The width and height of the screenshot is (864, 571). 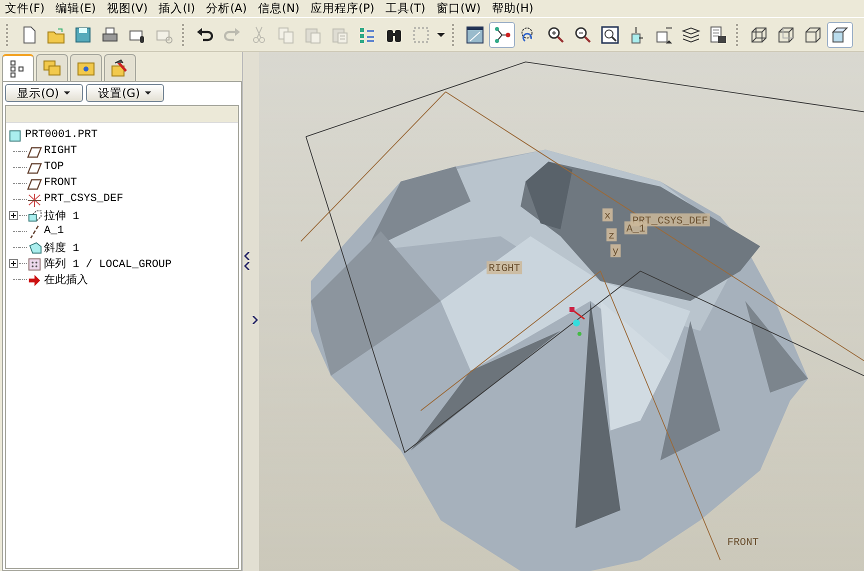 What do you see at coordinates (78, 8) in the screenshot?
I see `menu-item: 编辑(E)` at bounding box center [78, 8].